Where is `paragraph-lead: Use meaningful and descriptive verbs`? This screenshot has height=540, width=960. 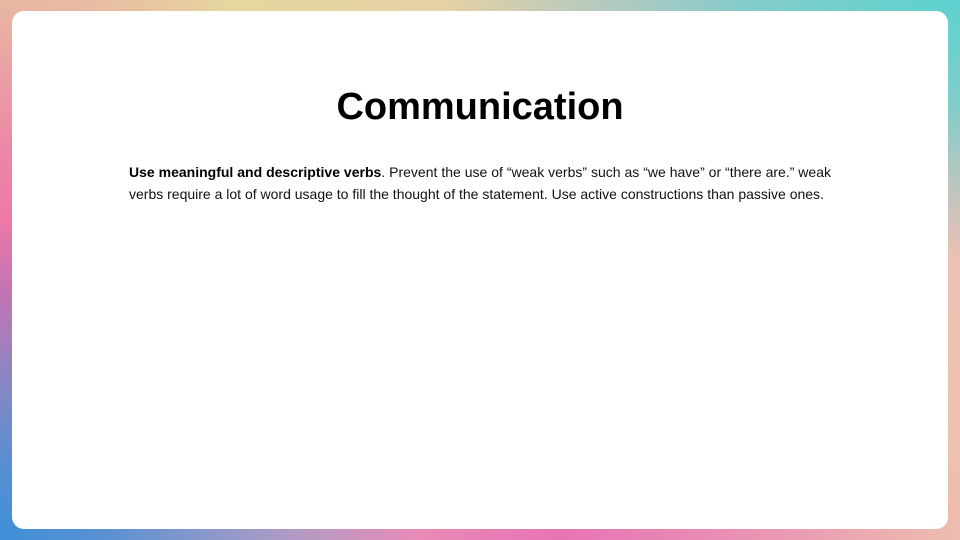 paragraph-lead: Use meaningful and descriptive verbs is located at coordinates (255, 172).